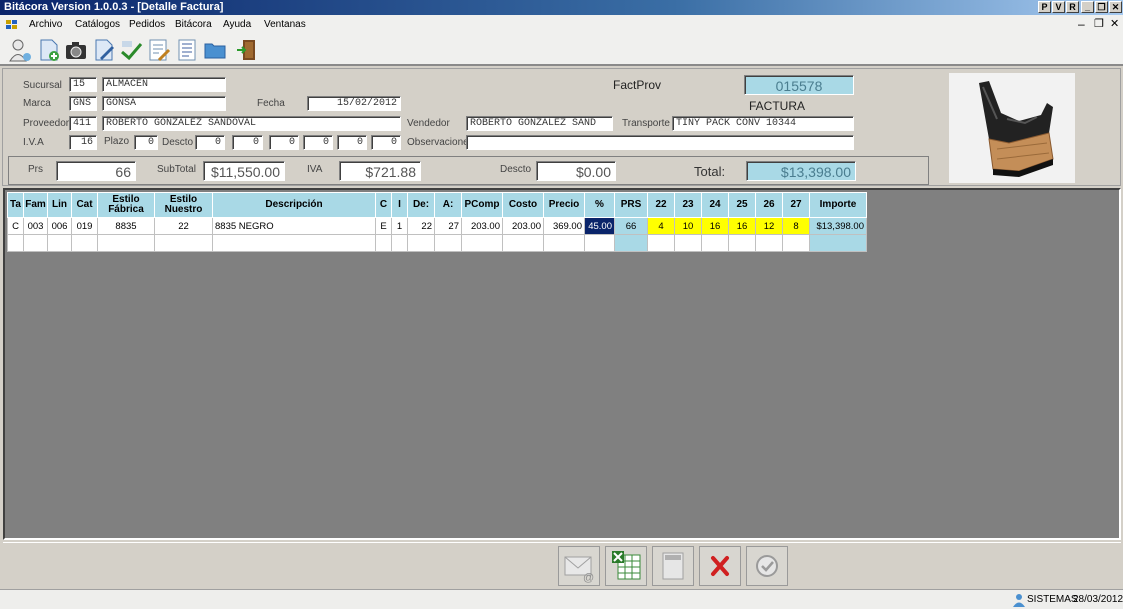 This screenshot has height=609, width=1123. What do you see at coordinates (15, 226) in the screenshot?
I see `cell-ta: C` at bounding box center [15, 226].